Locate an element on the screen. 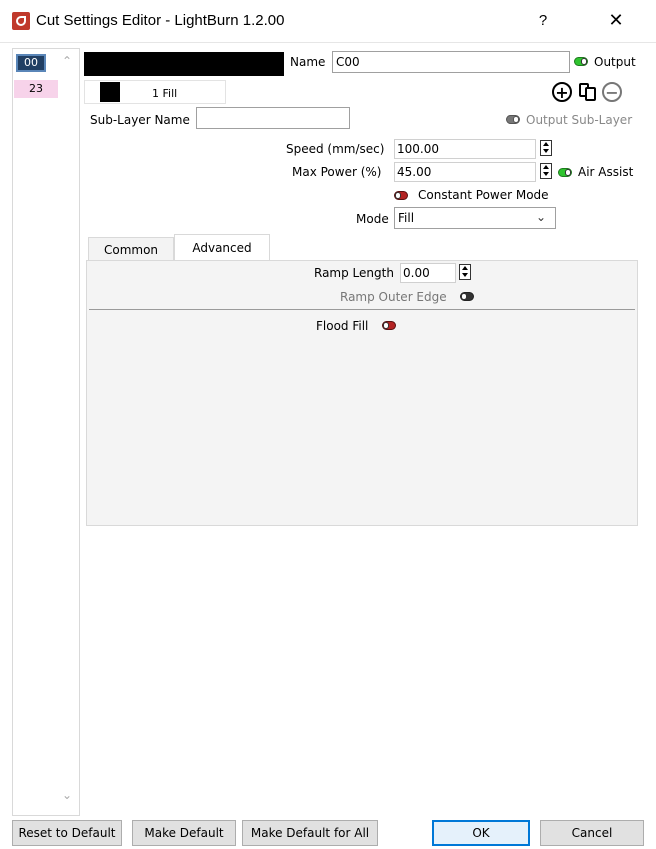 The width and height of the screenshot is (656, 849). ramp-outer-edge-toggle is located at coordinates (467, 296).